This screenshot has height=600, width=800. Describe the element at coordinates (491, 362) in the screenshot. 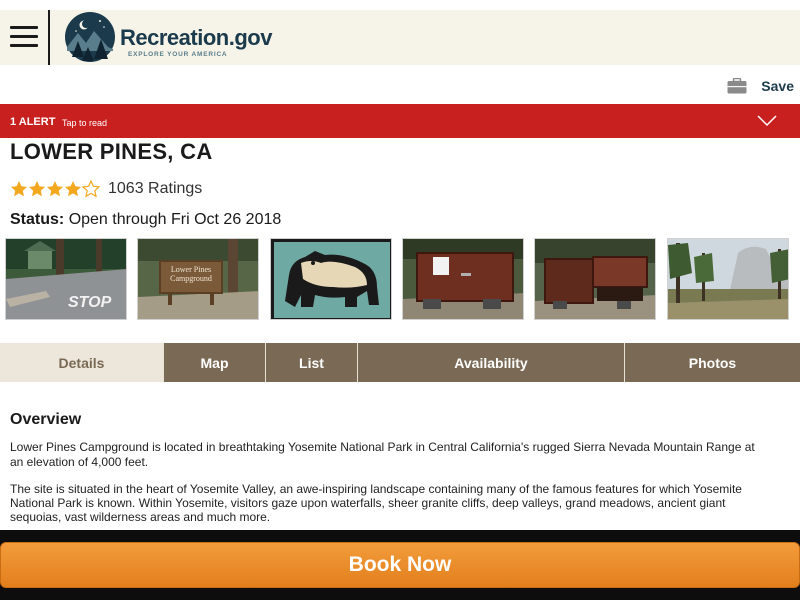

I see `tab-availability: Availability` at that location.